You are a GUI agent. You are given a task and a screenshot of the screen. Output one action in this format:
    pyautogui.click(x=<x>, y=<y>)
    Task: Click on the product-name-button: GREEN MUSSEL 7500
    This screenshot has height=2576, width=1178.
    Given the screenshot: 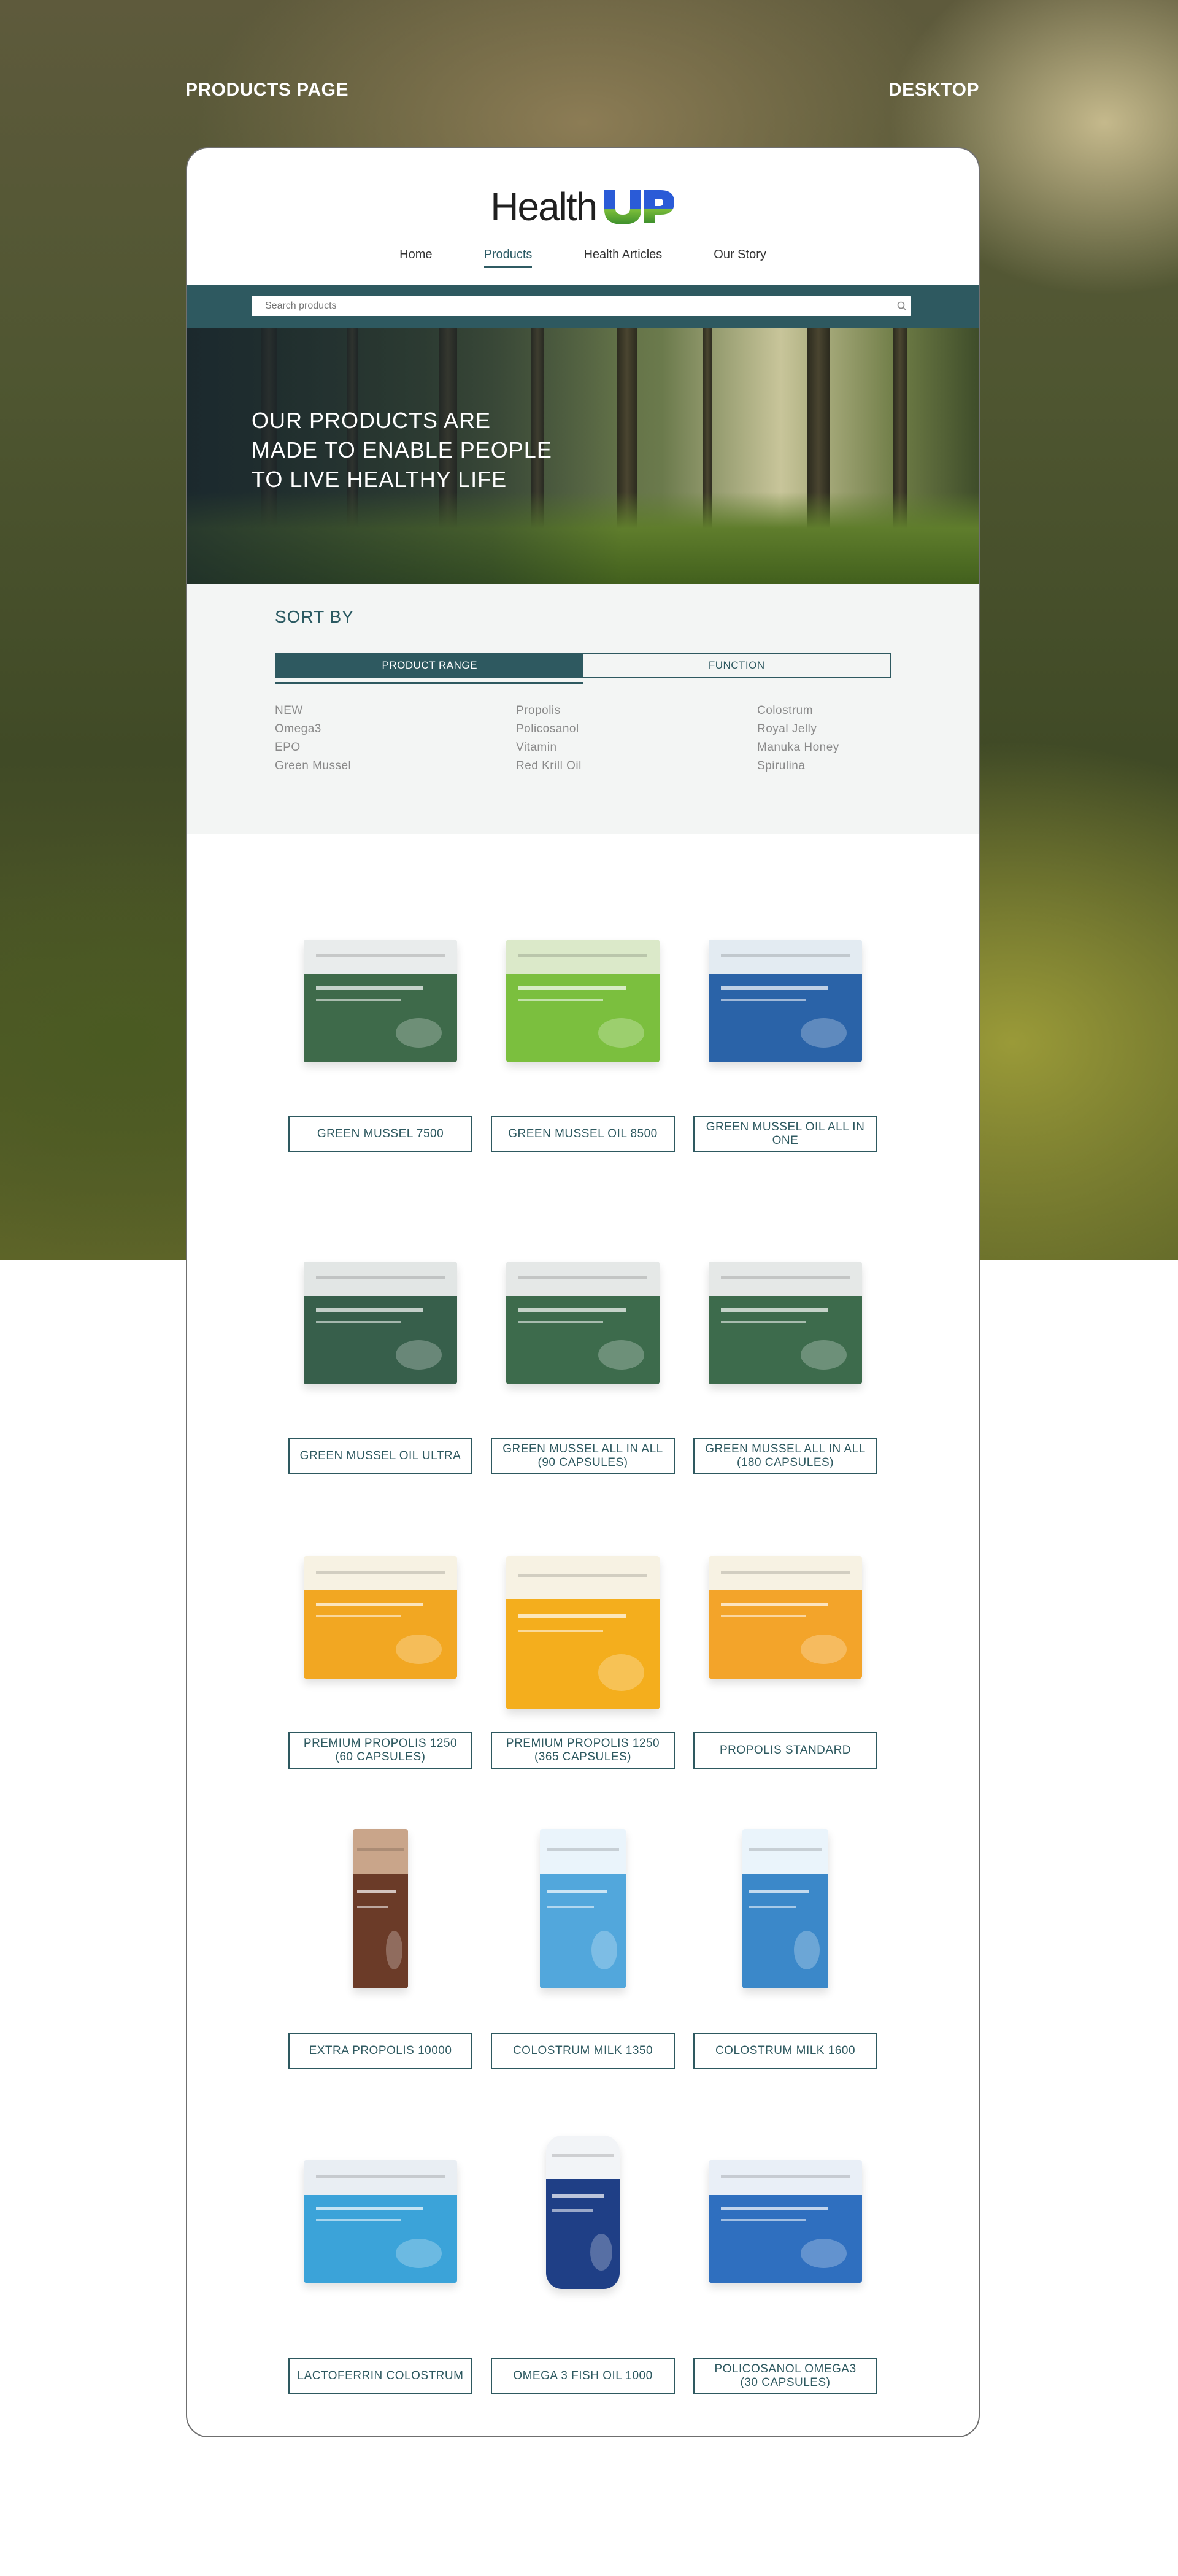 What is the action you would take?
    pyautogui.click(x=380, y=1134)
    